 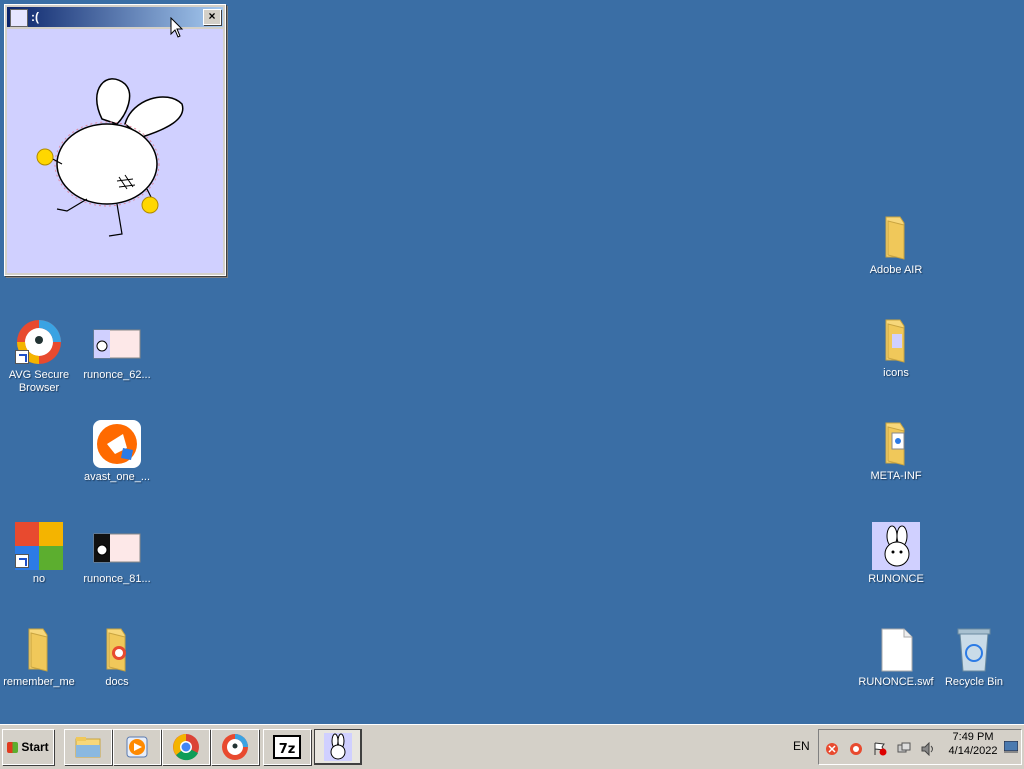 What do you see at coordinates (856, 749) in the screenshot?
I see `avg-browser-tray-icon` at bounding box center [856, 749].